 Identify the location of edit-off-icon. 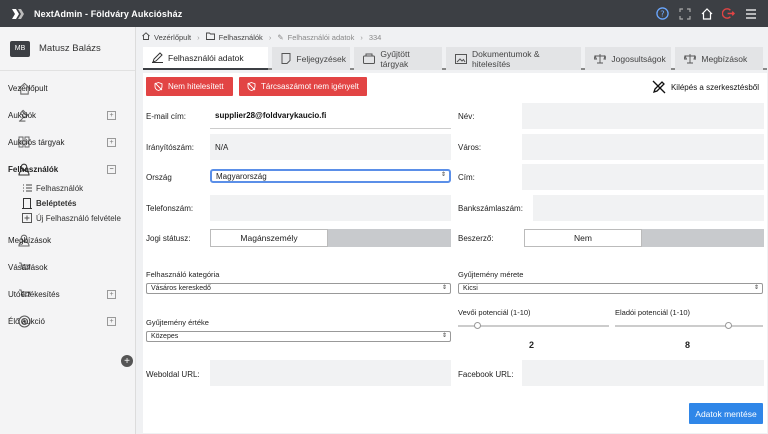
(659, 87).